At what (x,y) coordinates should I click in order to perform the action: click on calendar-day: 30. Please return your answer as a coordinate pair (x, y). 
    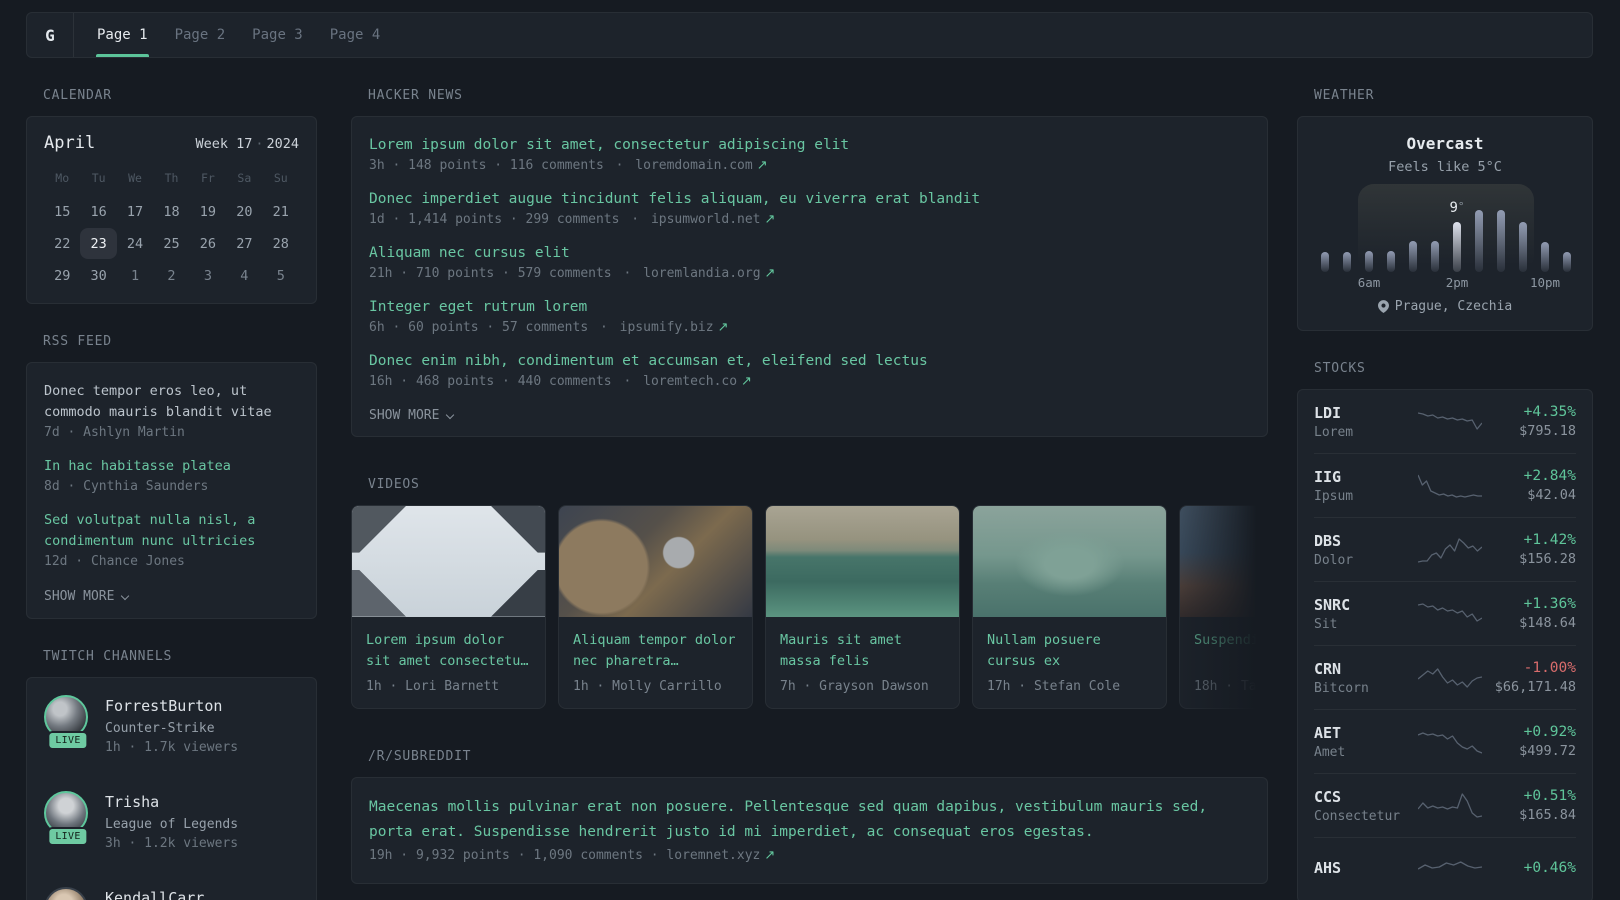
    Looking at the image, I should click on (98, 275).